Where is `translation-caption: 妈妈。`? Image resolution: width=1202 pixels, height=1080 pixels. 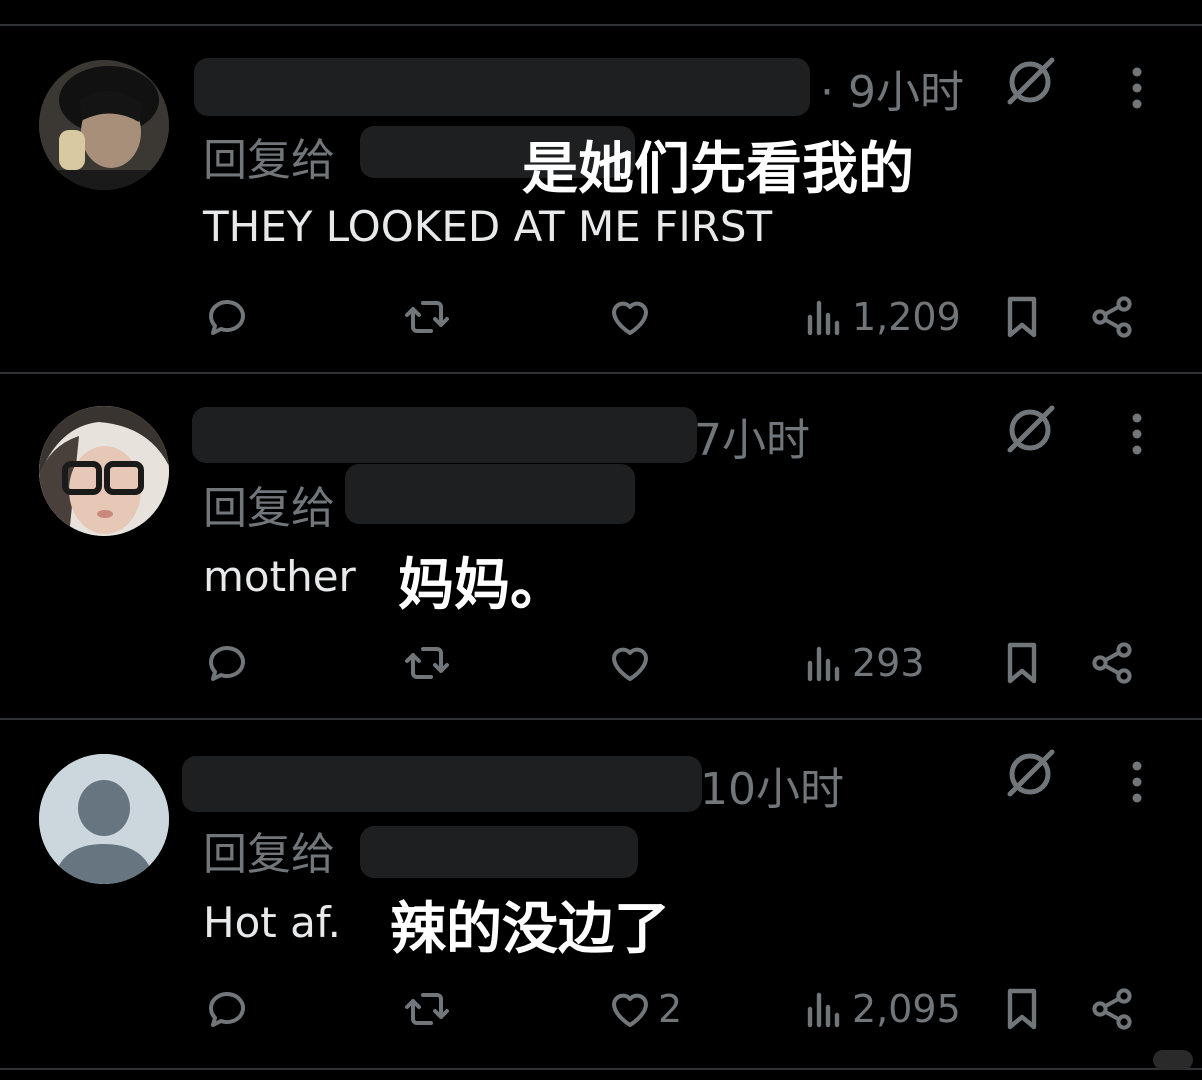
translation-caption: 妈妈。 is located at coordinates (482, 585).